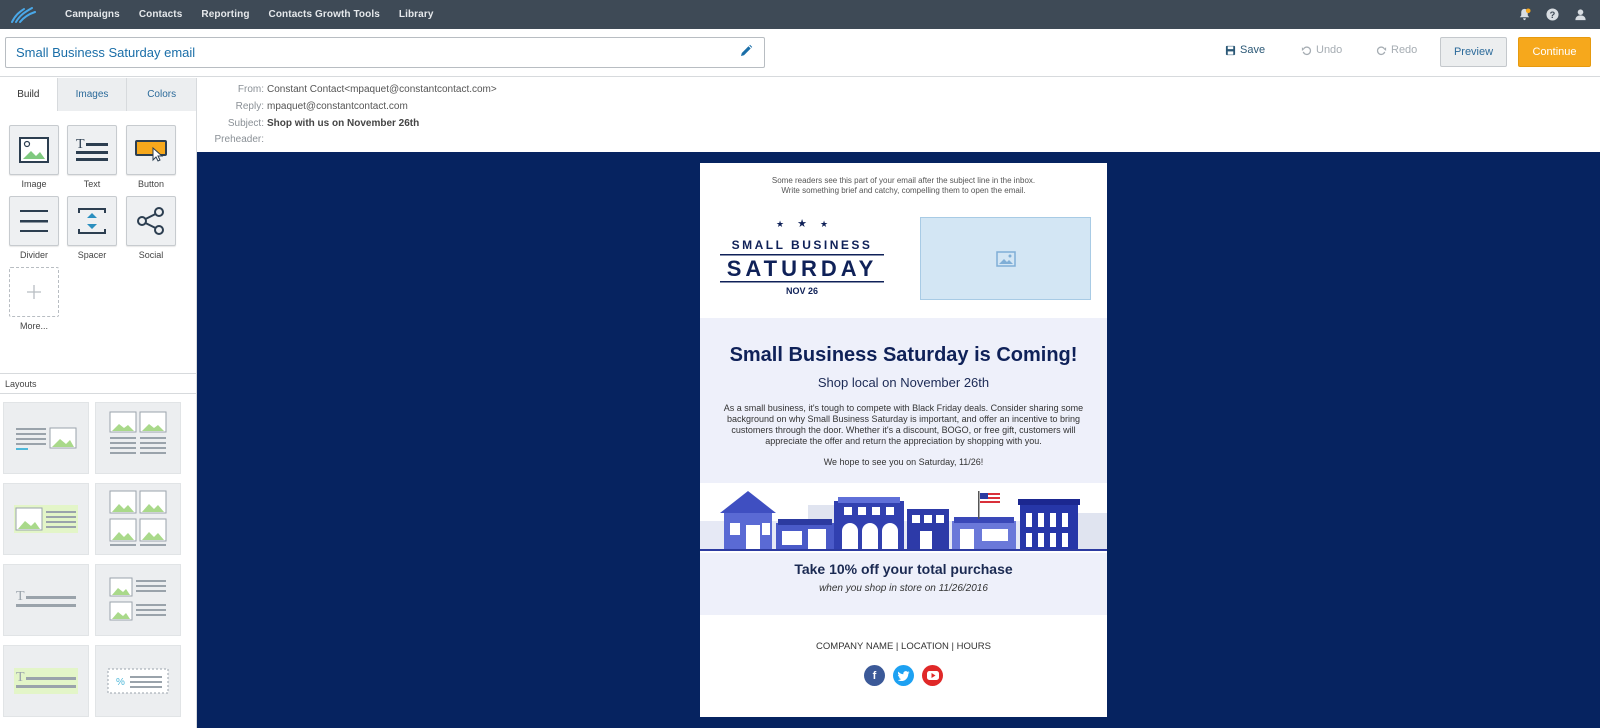 The image size is (1600, 728). I want to click on from-label: From:, so click(250, 89).